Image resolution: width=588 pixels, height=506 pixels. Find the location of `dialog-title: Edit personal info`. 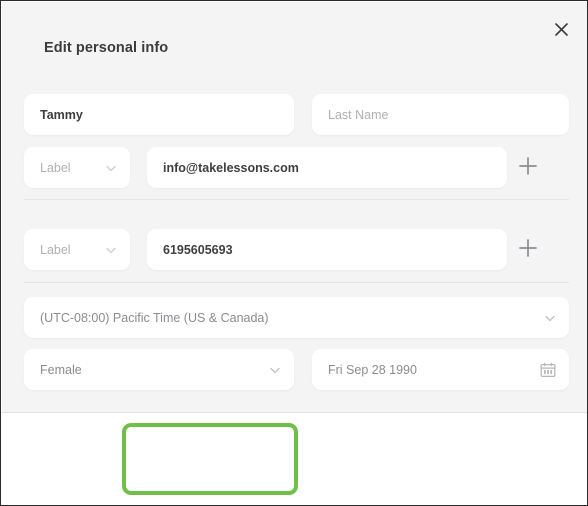

dialog-title: Edit personal info is located at coordinates (106, 48).